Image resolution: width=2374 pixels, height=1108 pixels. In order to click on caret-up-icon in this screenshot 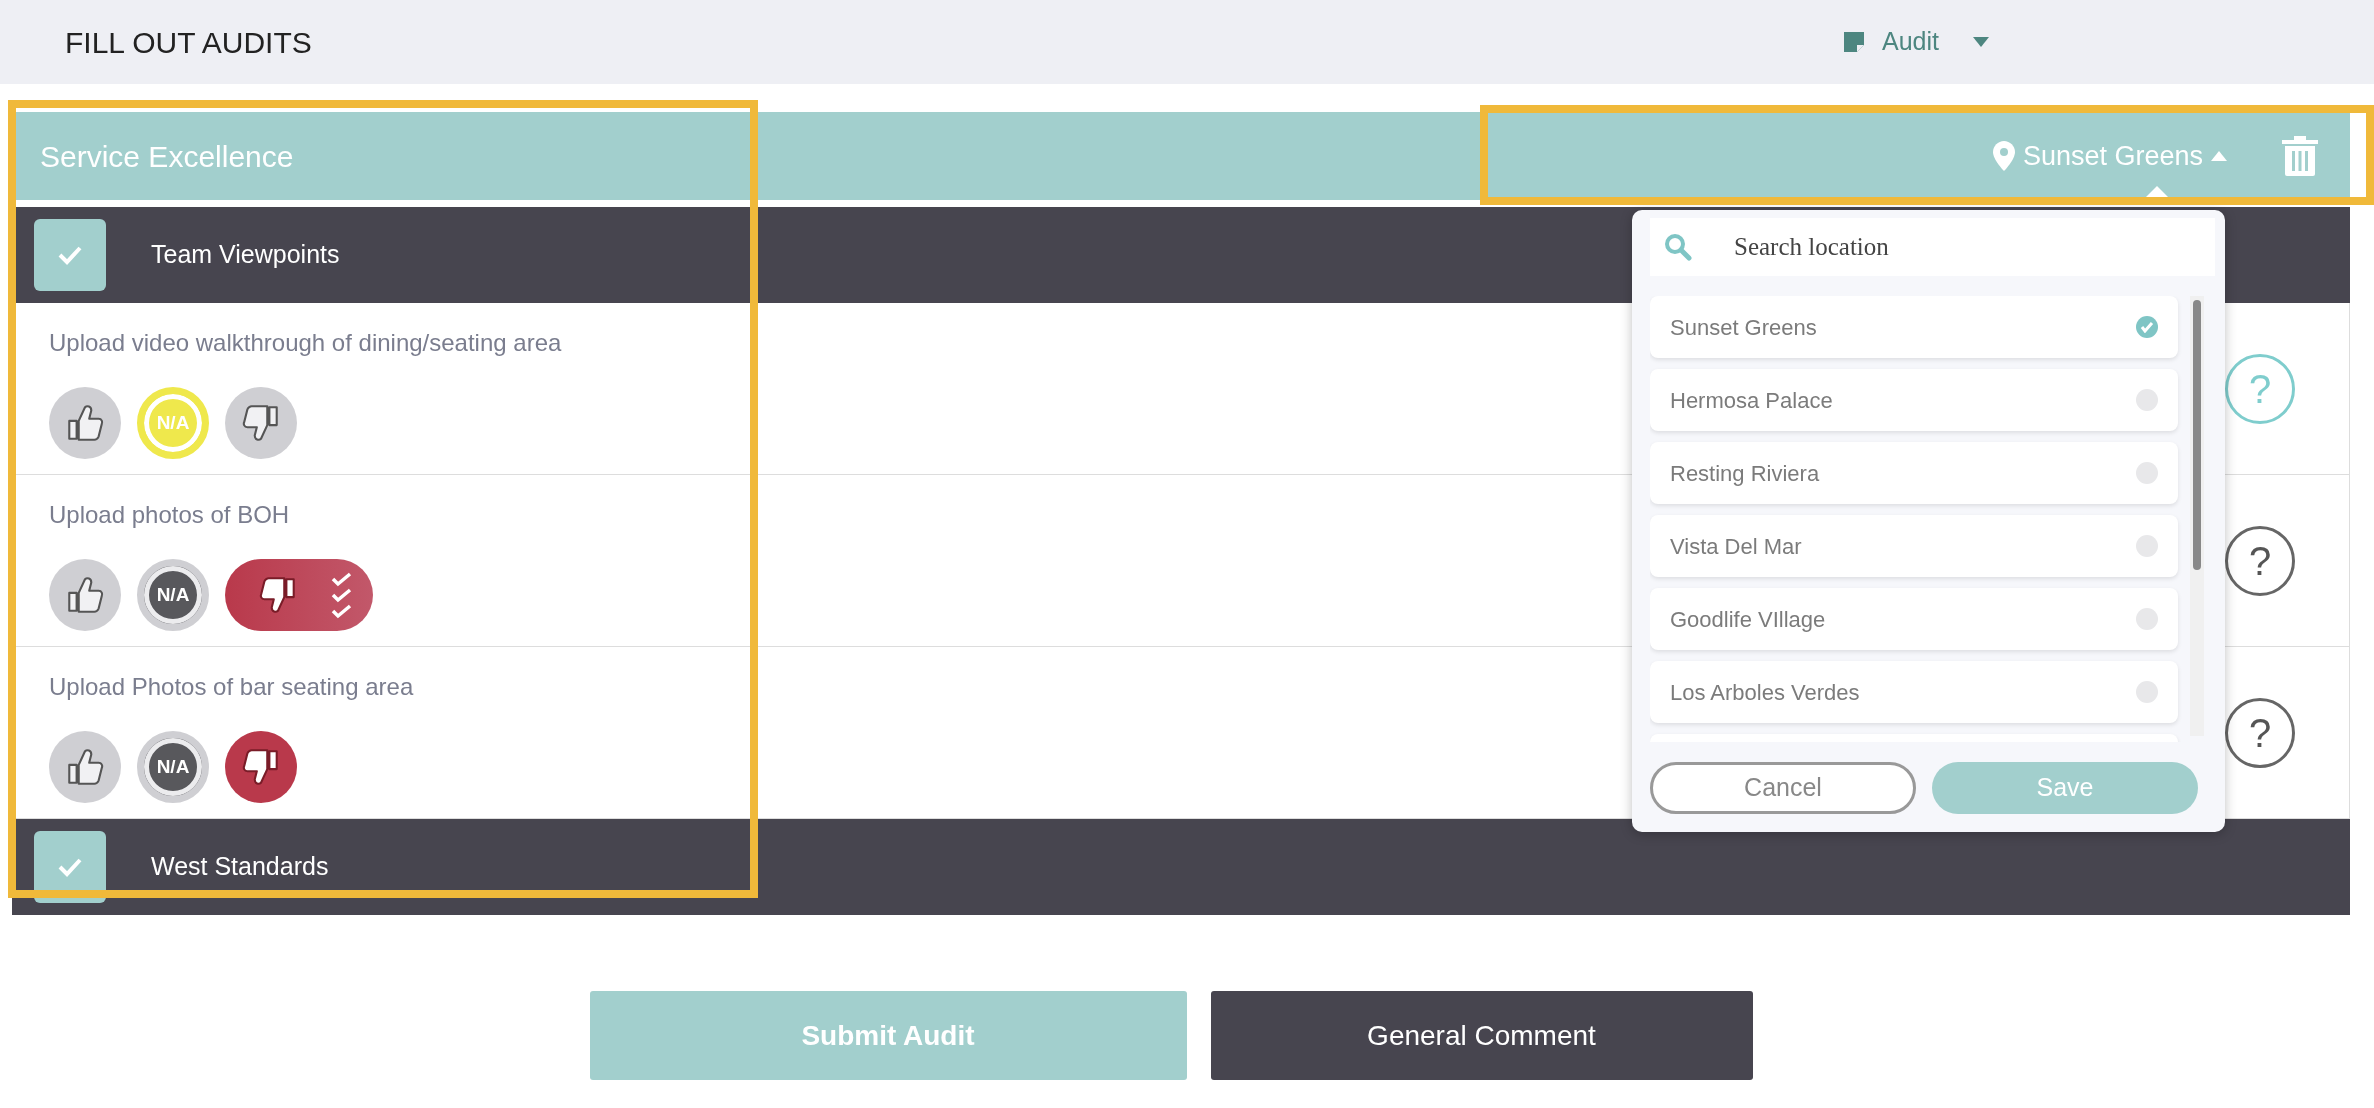, I will do `click(2219, 156)`.